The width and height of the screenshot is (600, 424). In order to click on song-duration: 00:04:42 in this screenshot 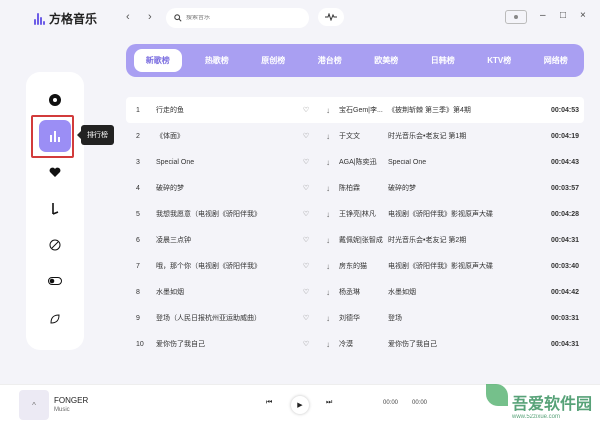, I will do `click(564, 292)`.